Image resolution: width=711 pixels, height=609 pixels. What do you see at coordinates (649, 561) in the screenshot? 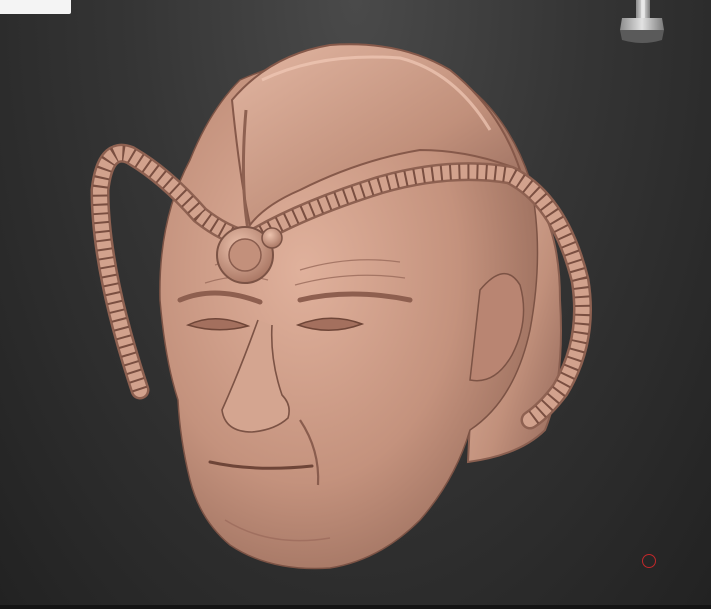
I see `brush-cursor-icon` at bounding box center [649, 561].